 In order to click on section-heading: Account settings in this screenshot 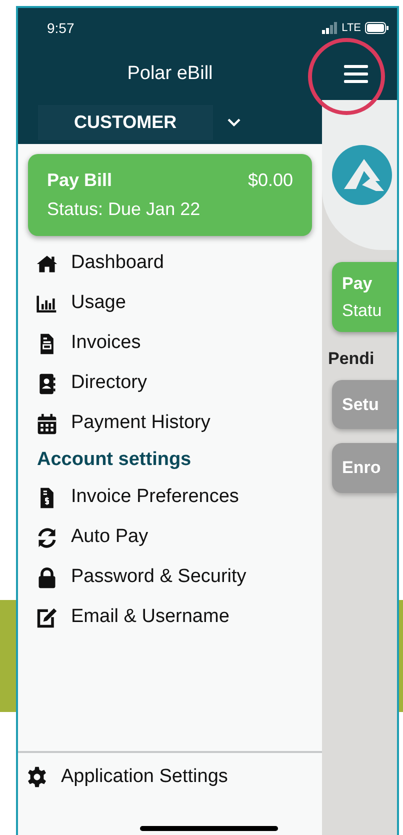, I will do `click(114, 460)`.